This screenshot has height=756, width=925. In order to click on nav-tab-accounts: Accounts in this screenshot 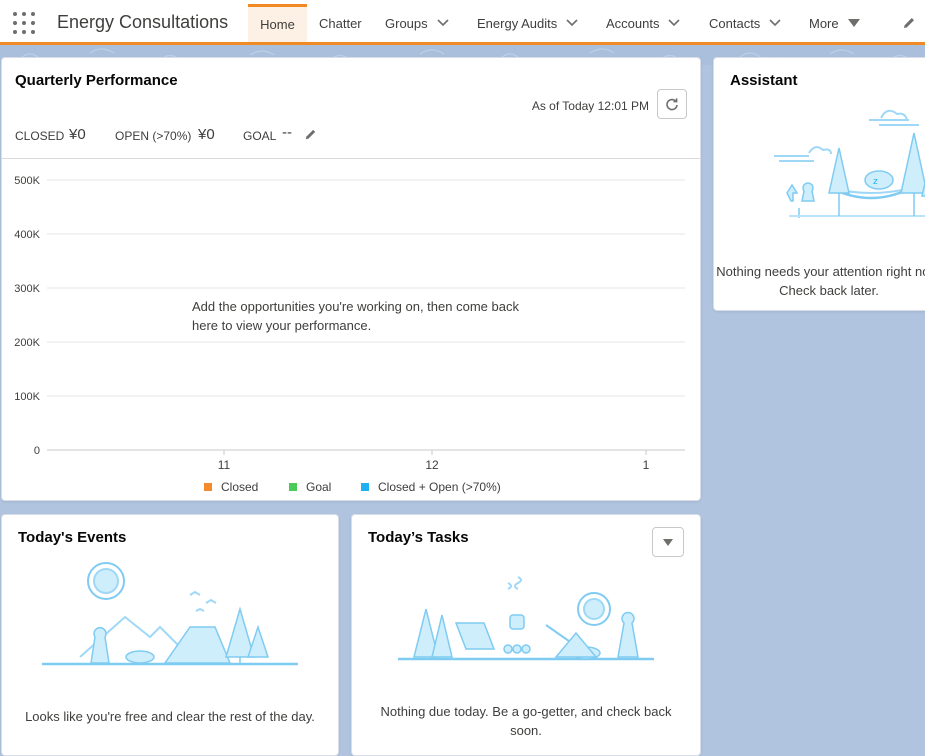, I will do `click(643, 23)`.